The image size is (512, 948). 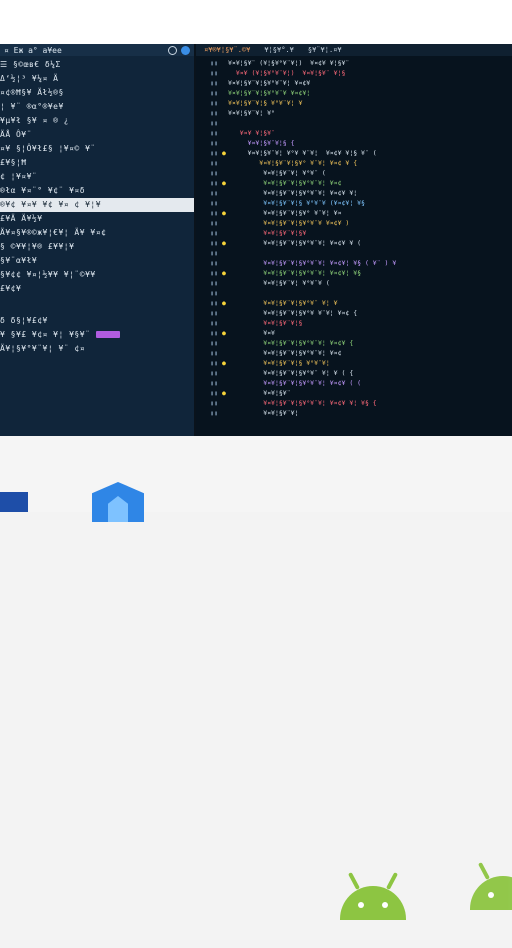 What do you see at coordinates (97, 191) in the screenshot?
I see `tree-item: ®łα ¥¤¨° ¥¢¨ ¥¤δ` at bounding box center [97, 191].